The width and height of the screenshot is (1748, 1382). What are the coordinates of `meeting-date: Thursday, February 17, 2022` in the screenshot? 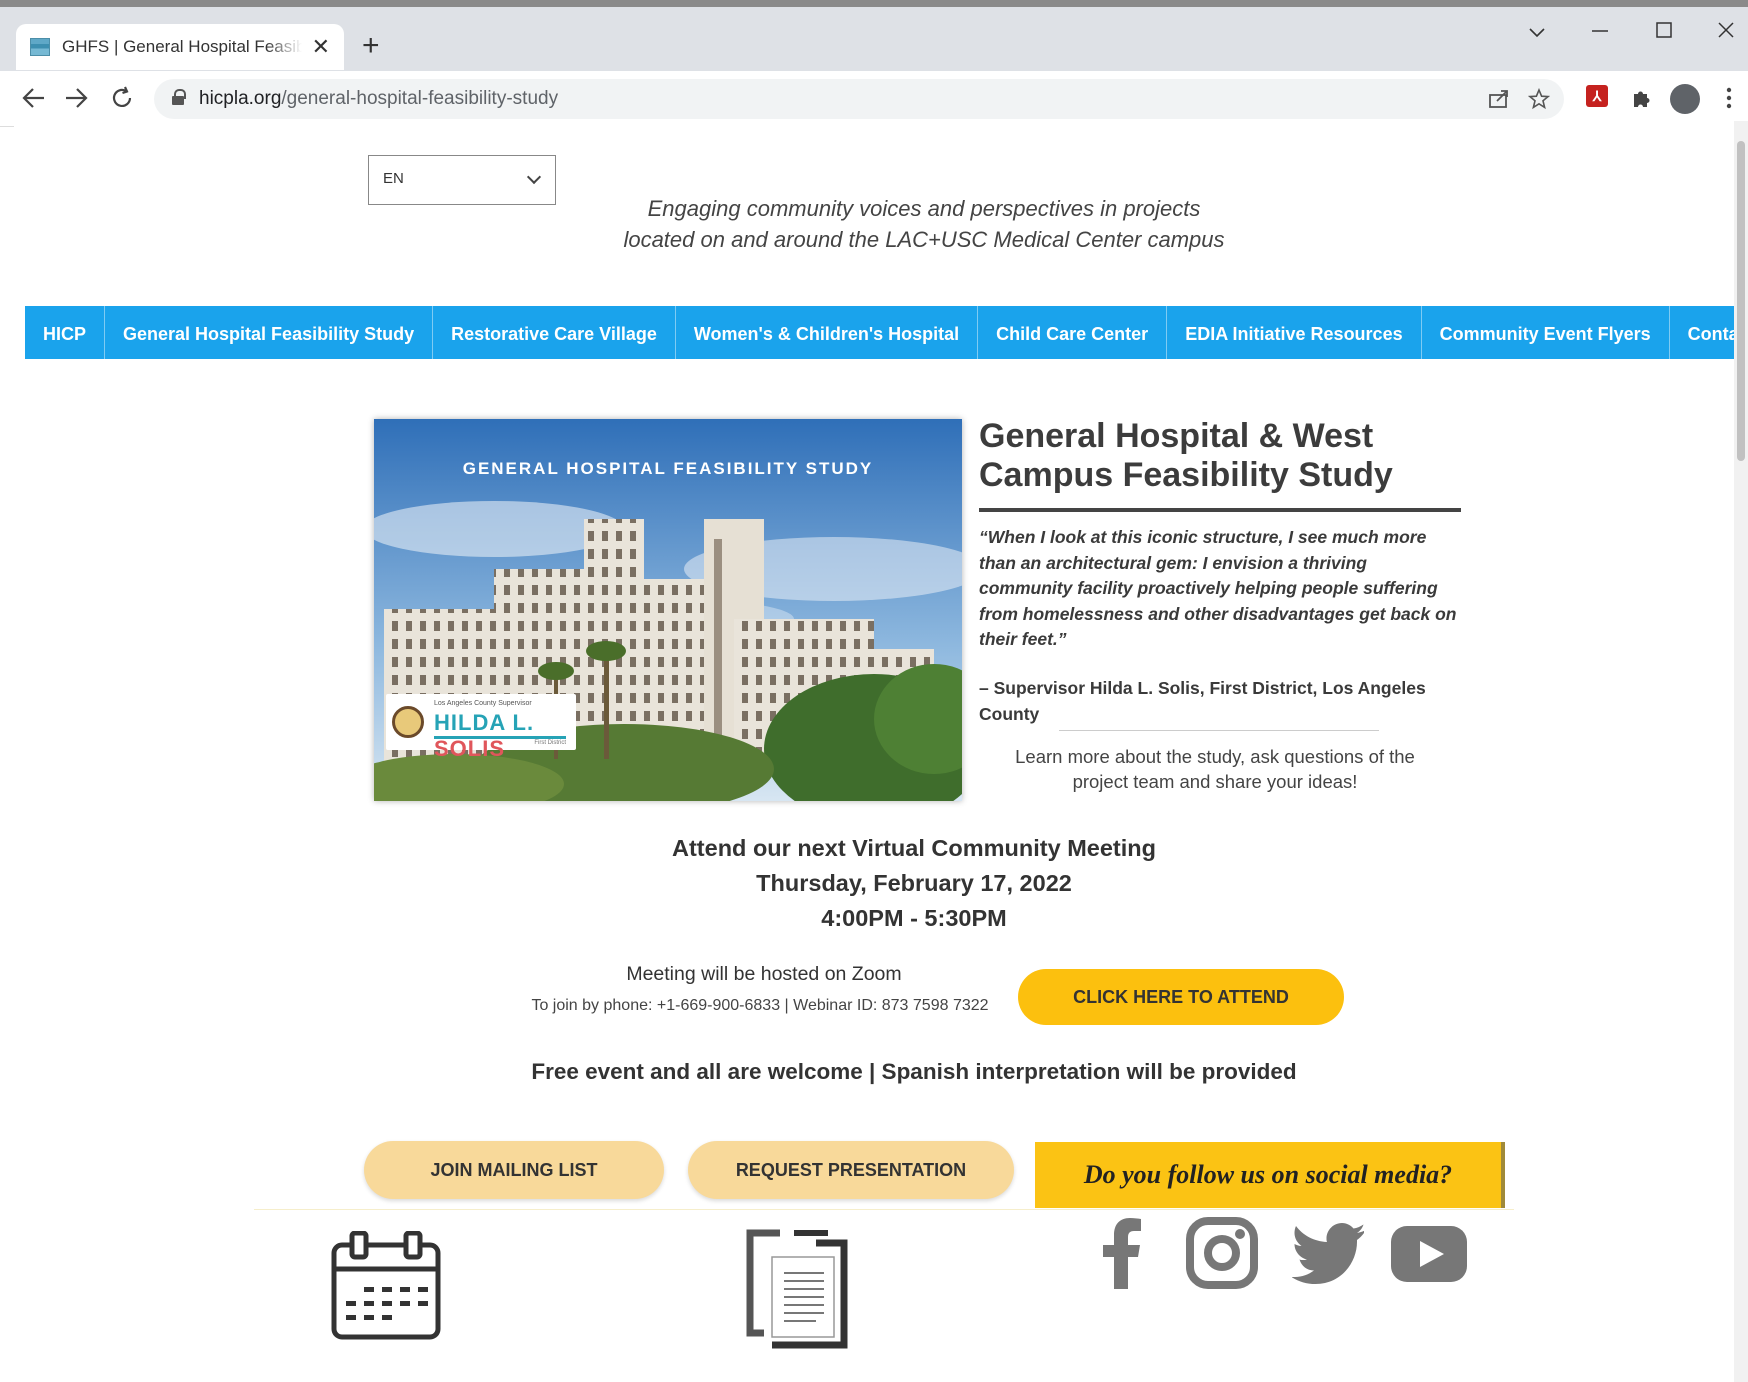 It's located at (914, 883).